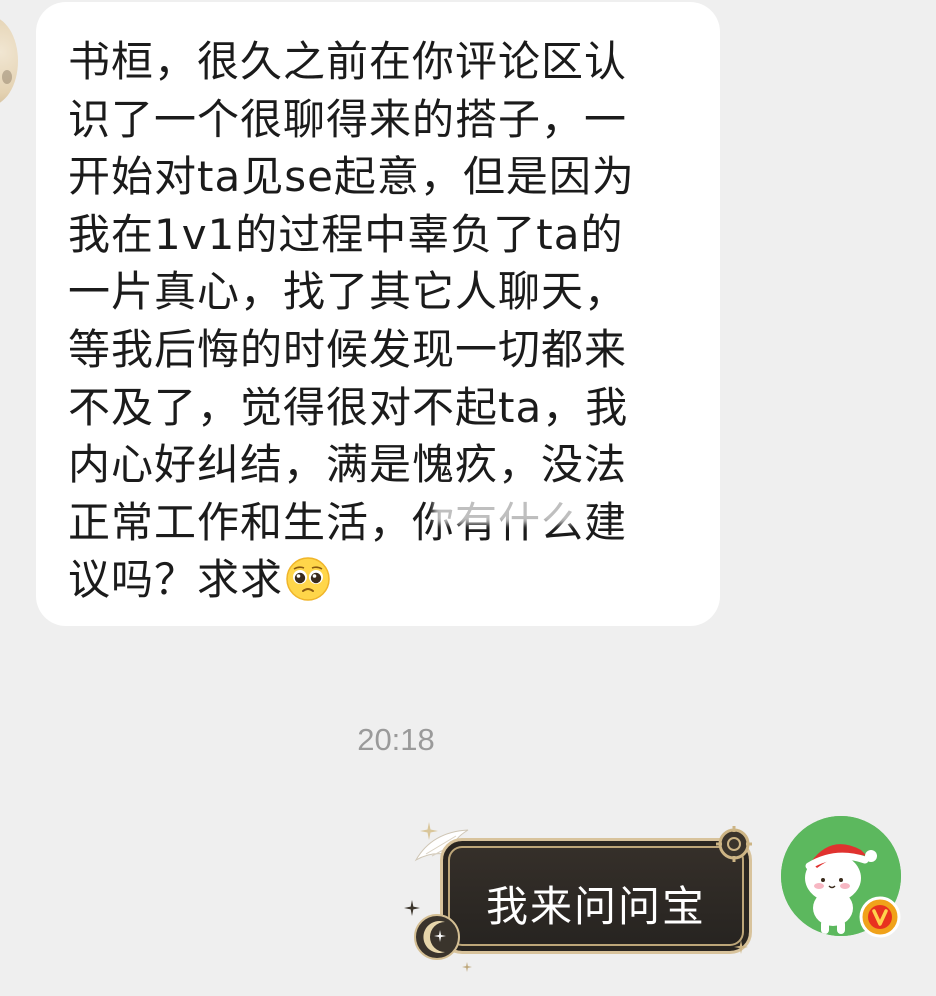  Describe the element at coordinates (595, 906) in the screenshot. I see `outgoing-message-text: 我来问问宝` at that location.